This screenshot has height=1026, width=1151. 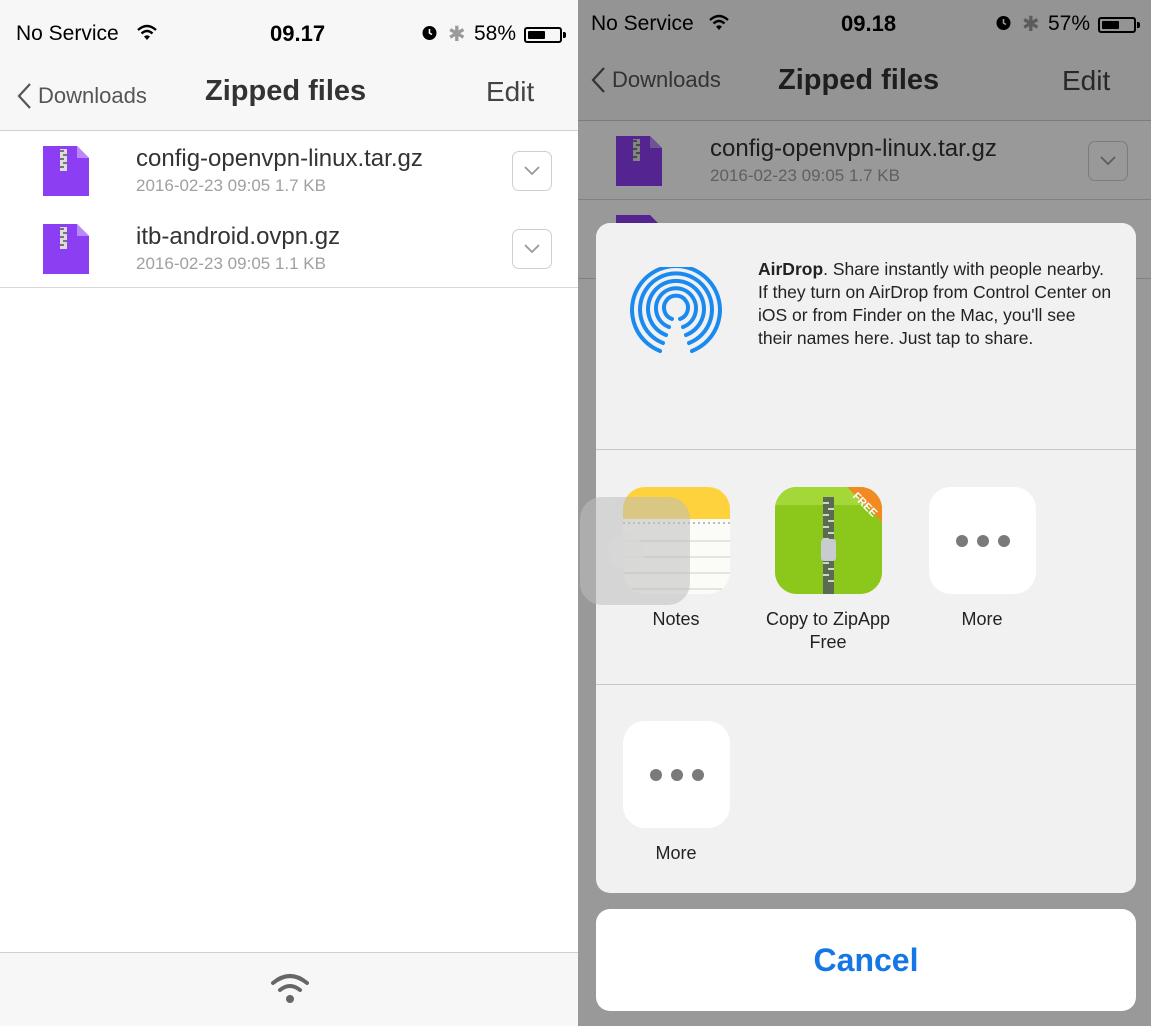 I want to click on file-name: itb-android.ovpn.gz, so click(x=238, y=236).